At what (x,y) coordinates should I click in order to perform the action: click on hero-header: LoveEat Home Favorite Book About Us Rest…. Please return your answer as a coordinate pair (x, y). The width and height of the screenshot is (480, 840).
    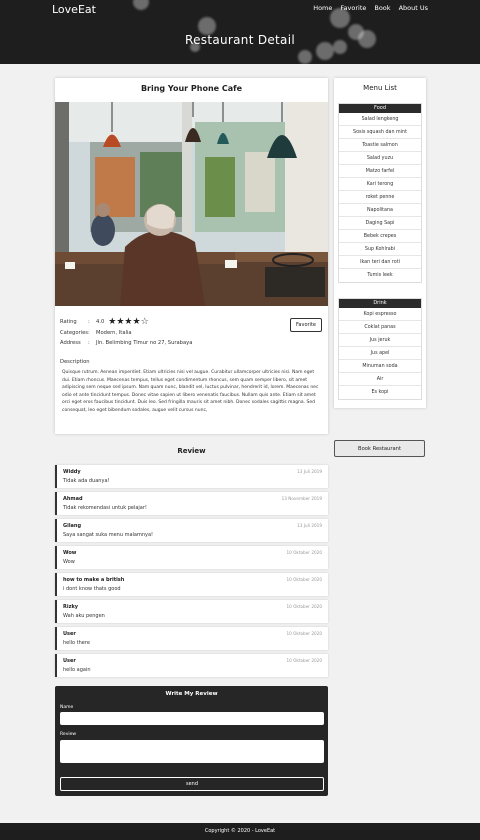
    Looking at the image, I should click on (240, 32).